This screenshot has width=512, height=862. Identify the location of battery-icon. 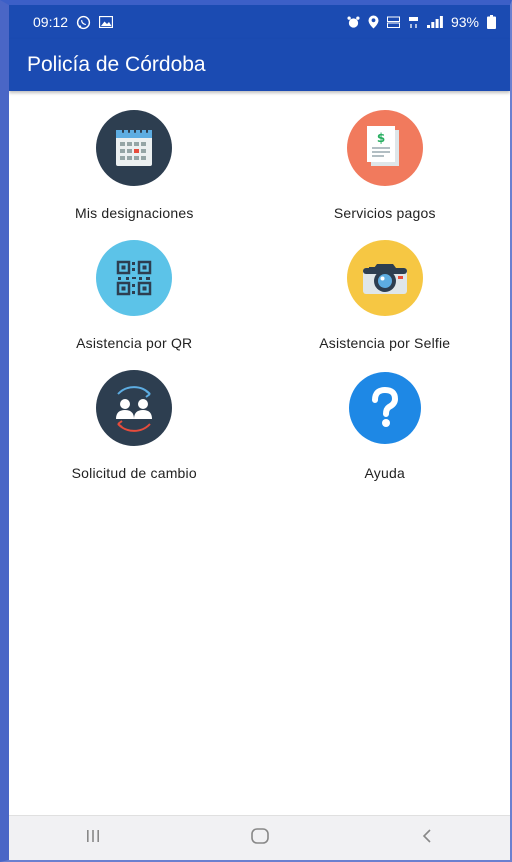
(491, 22).